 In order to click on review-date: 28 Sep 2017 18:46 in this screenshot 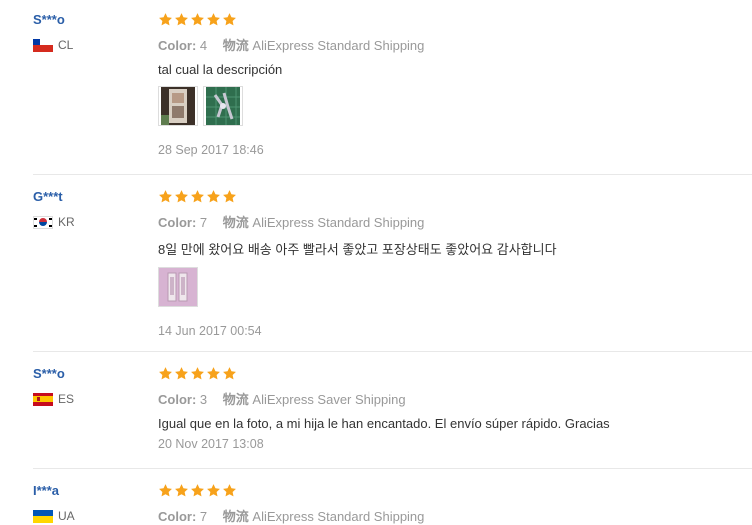, I will do `click(211, 150)`.